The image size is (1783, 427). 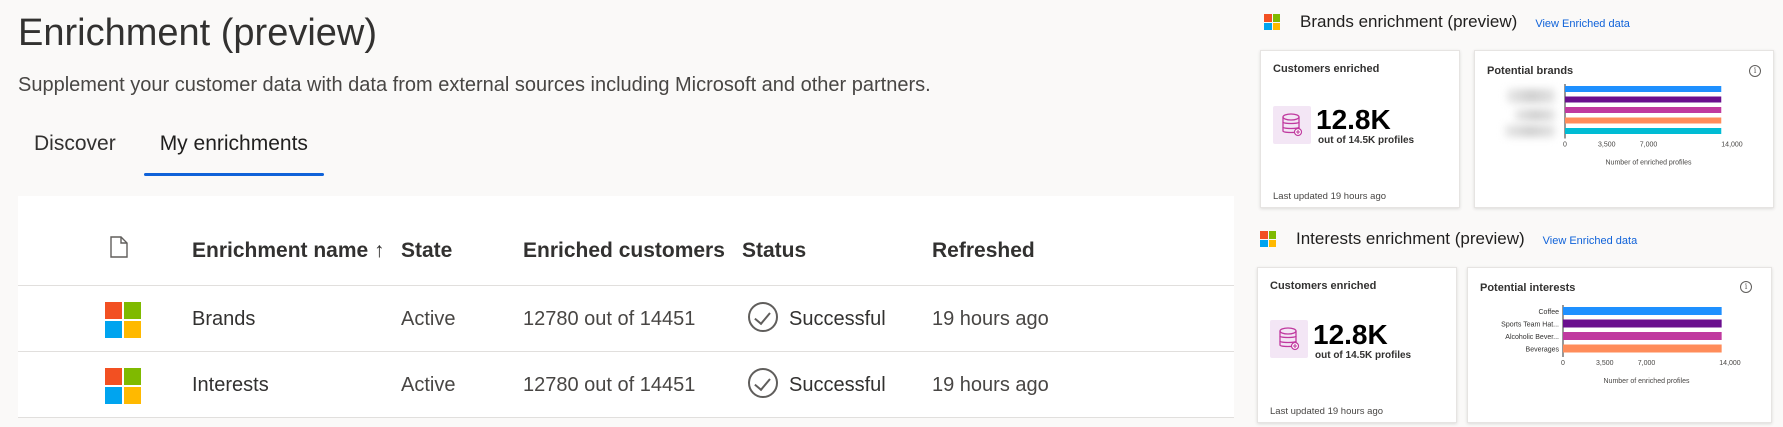 What do you see at coordinates (1410, 238) in the screenshot?
I see `interests-panel-title: Interests enrichment (preview)` at bounding box center [1410, 238].